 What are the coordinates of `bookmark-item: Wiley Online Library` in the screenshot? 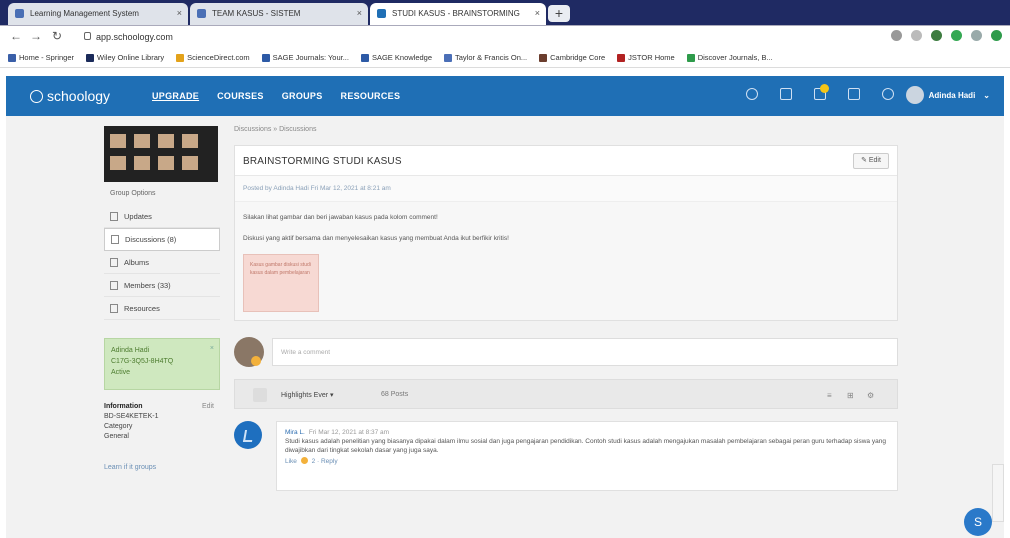 It's located at (125, 57).